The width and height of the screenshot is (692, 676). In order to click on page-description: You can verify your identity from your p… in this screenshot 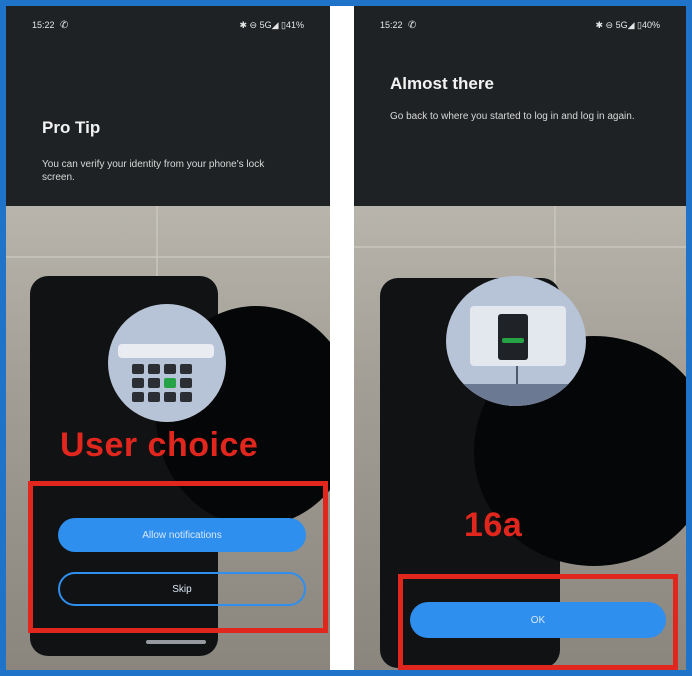, I will do `click(153, 171)`.